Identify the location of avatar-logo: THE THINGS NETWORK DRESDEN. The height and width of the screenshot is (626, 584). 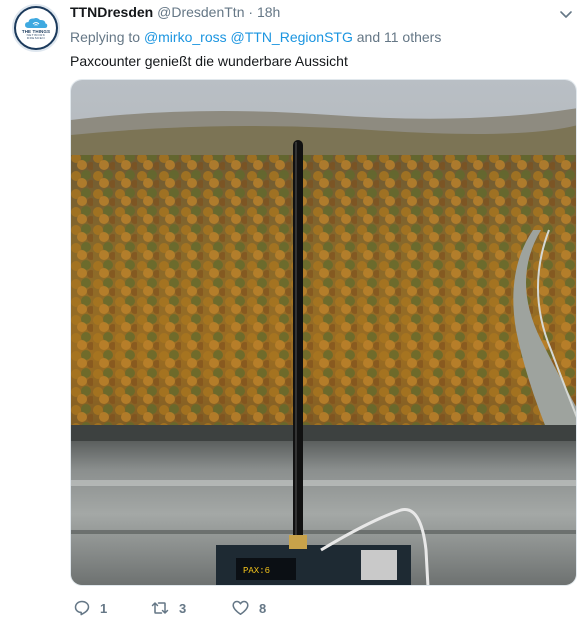
(36, 28).